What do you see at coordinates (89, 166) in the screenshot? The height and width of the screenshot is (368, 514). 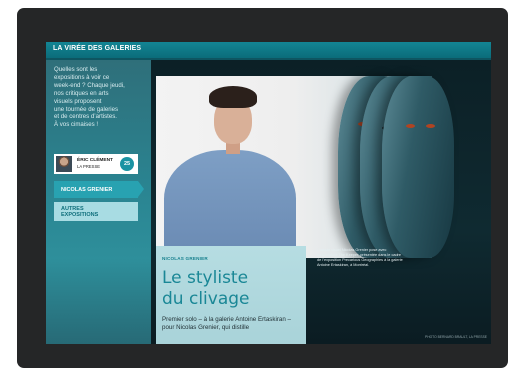 I see `critic-org: LA PRESSE` at bounding box center [89, 166].